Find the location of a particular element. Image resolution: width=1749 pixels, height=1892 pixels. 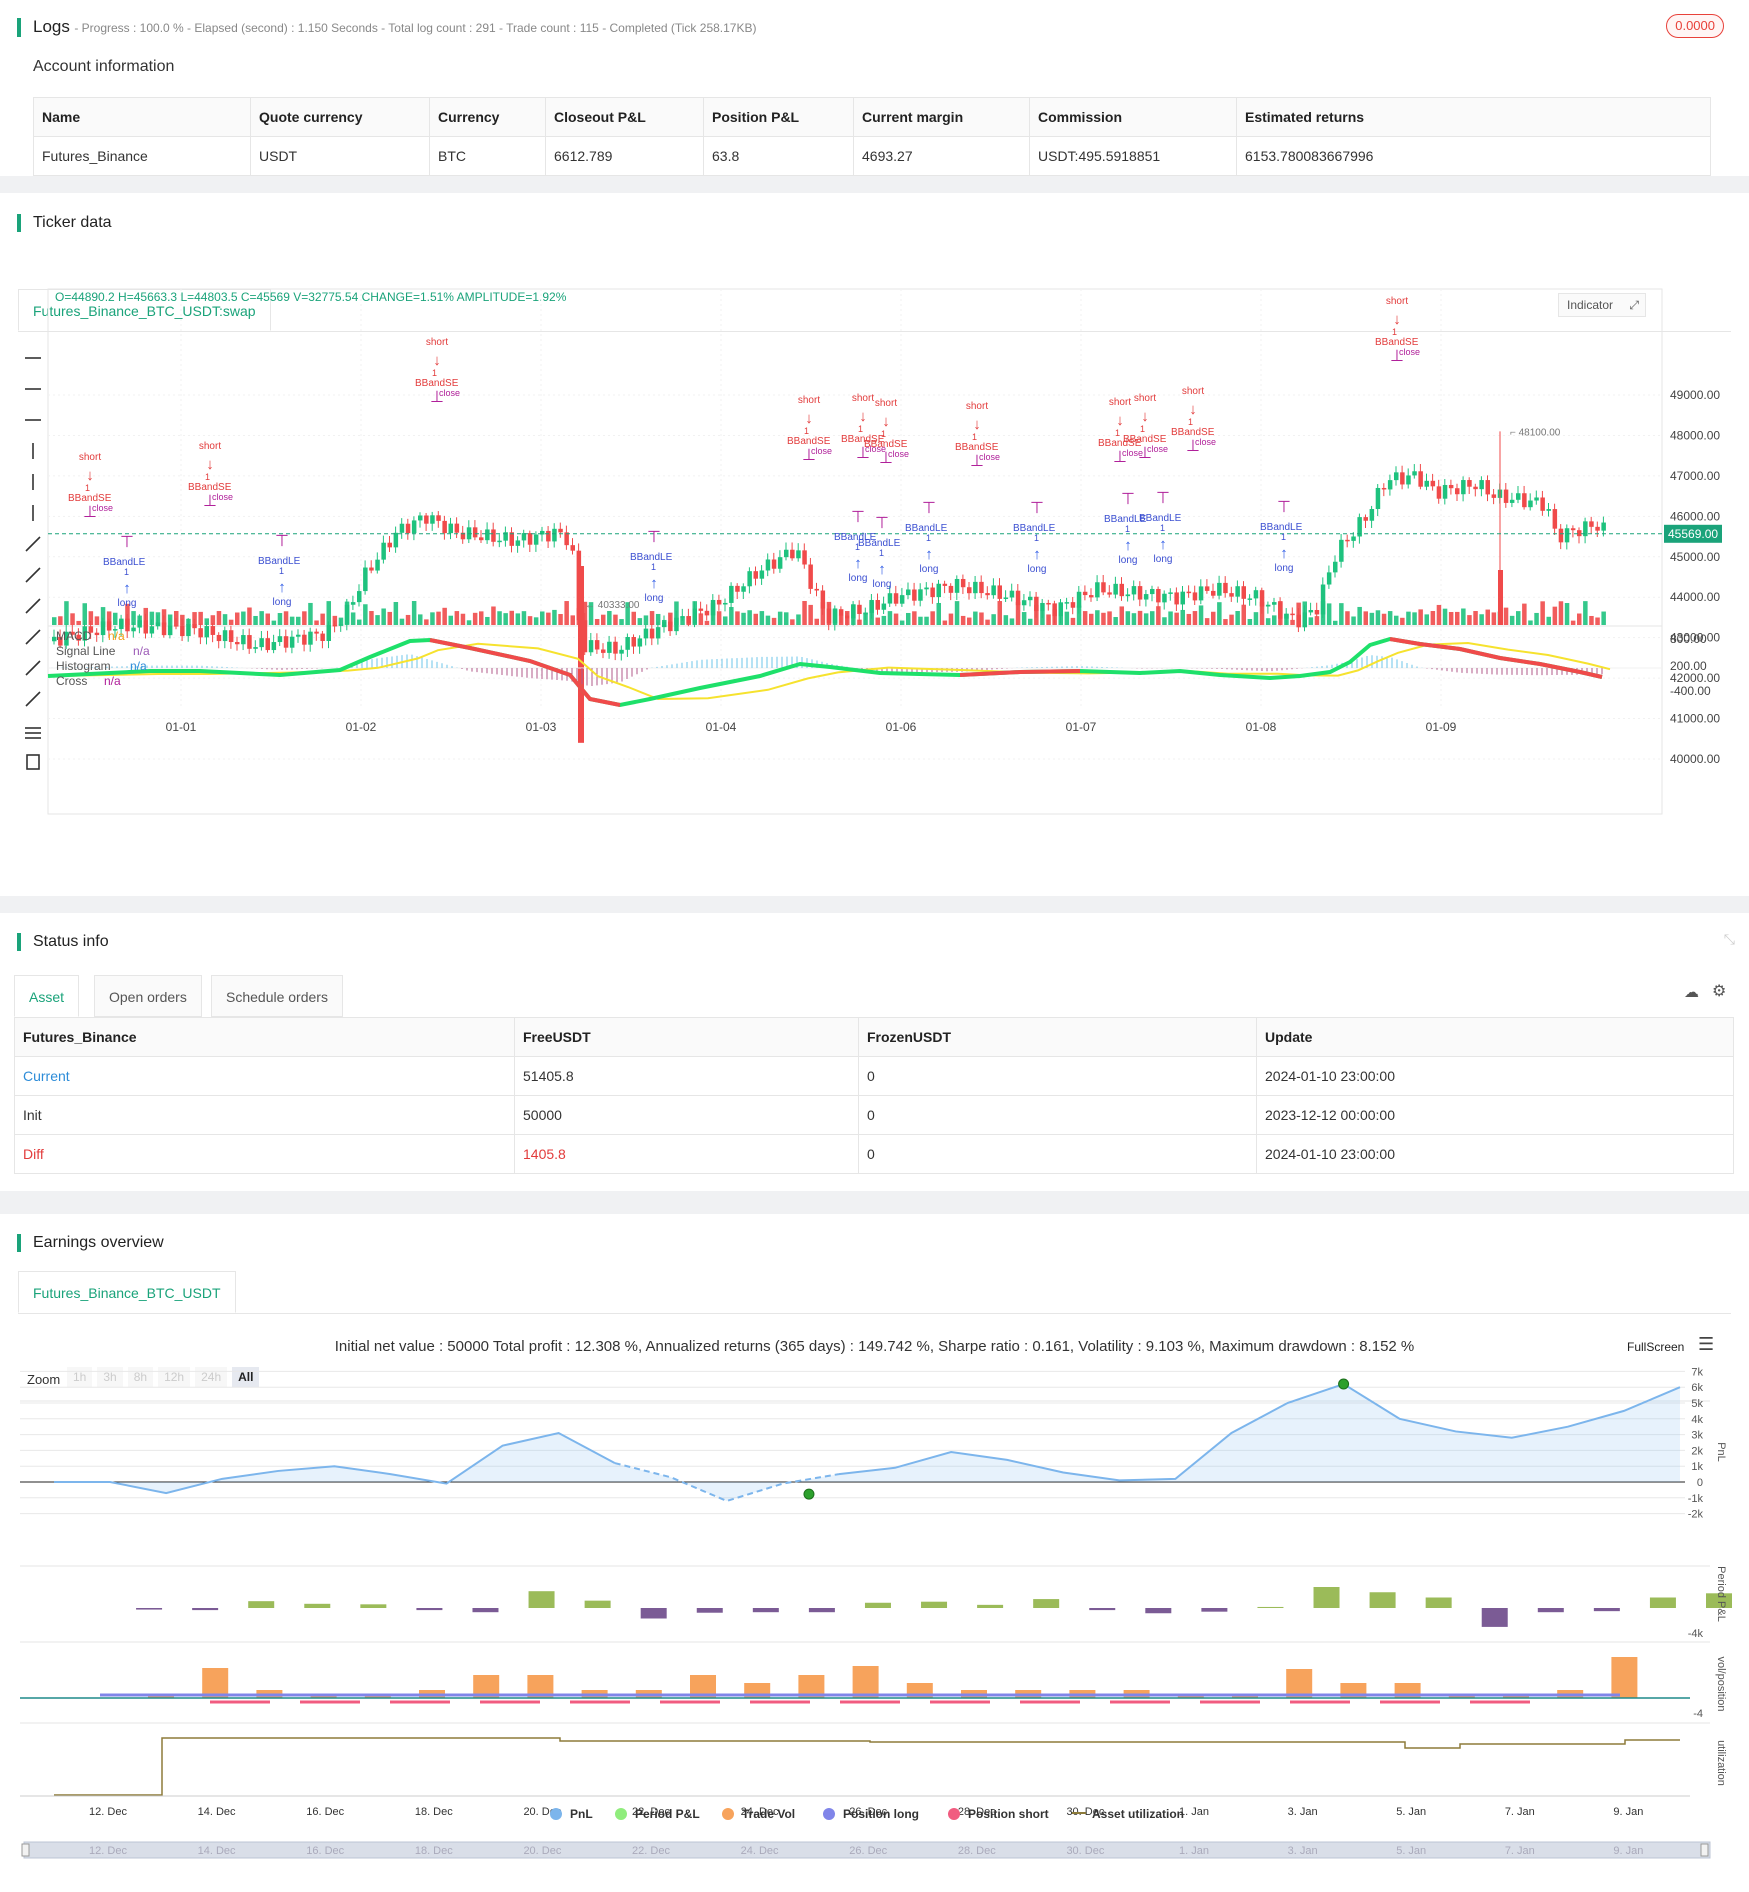

price-tick-label: 49000.00 is located at coordinates (1695, 395).